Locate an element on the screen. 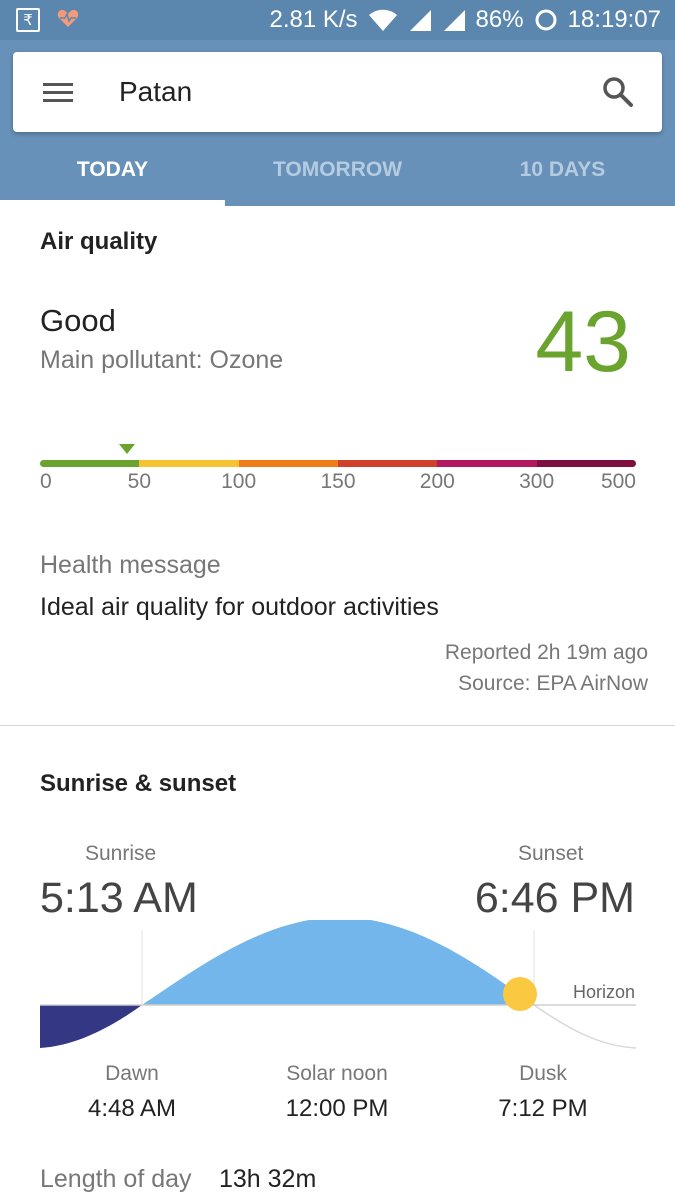 The image size is (675, 1200). air-quality-title: Air quality is located at coordinates (99, 241).